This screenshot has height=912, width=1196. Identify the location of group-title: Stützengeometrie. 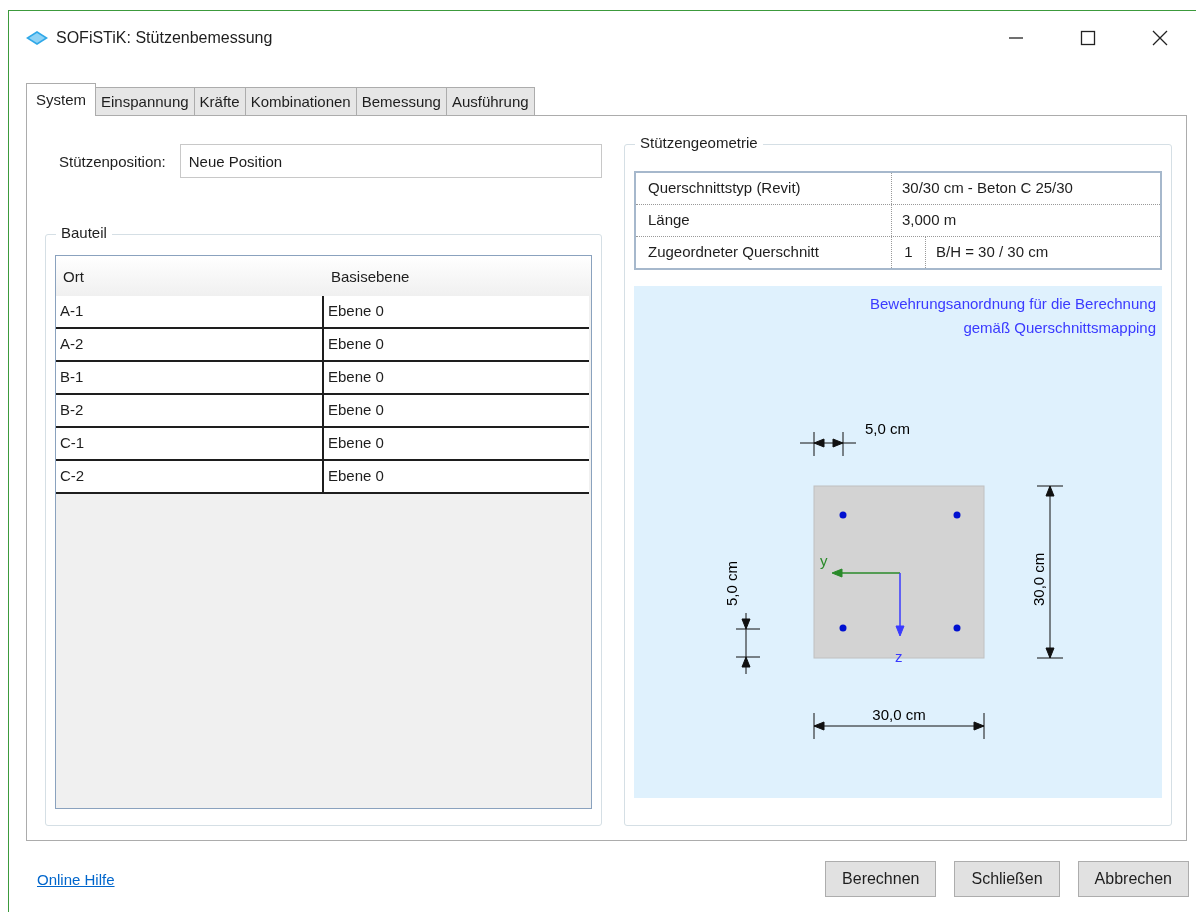
(699, 142).